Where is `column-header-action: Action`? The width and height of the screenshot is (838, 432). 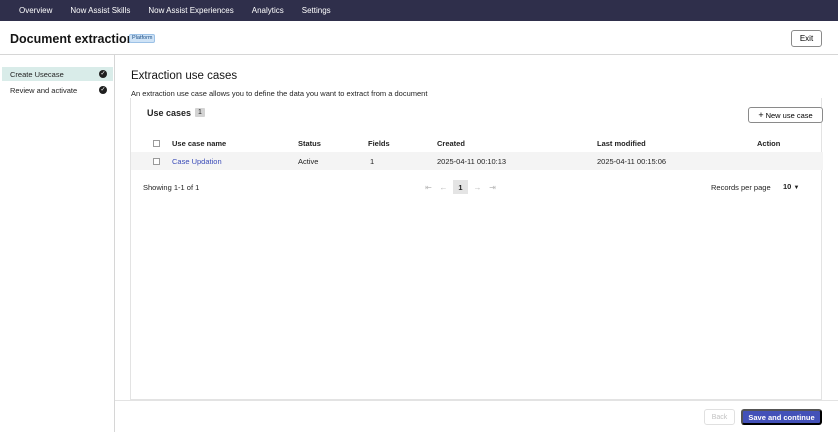 column-header-action: Action is located at coordinates (769, 143).